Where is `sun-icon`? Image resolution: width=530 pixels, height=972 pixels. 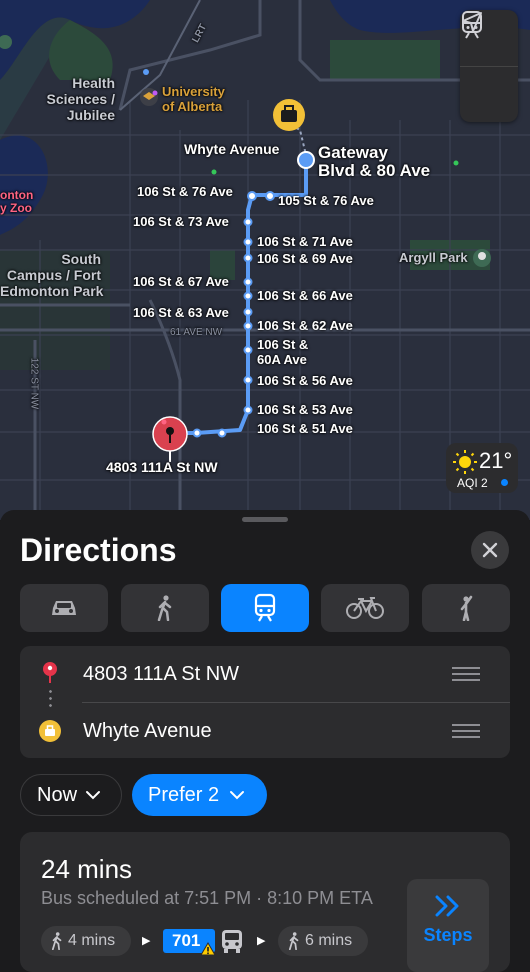
sun-icon is located at coordinates (465, 462).